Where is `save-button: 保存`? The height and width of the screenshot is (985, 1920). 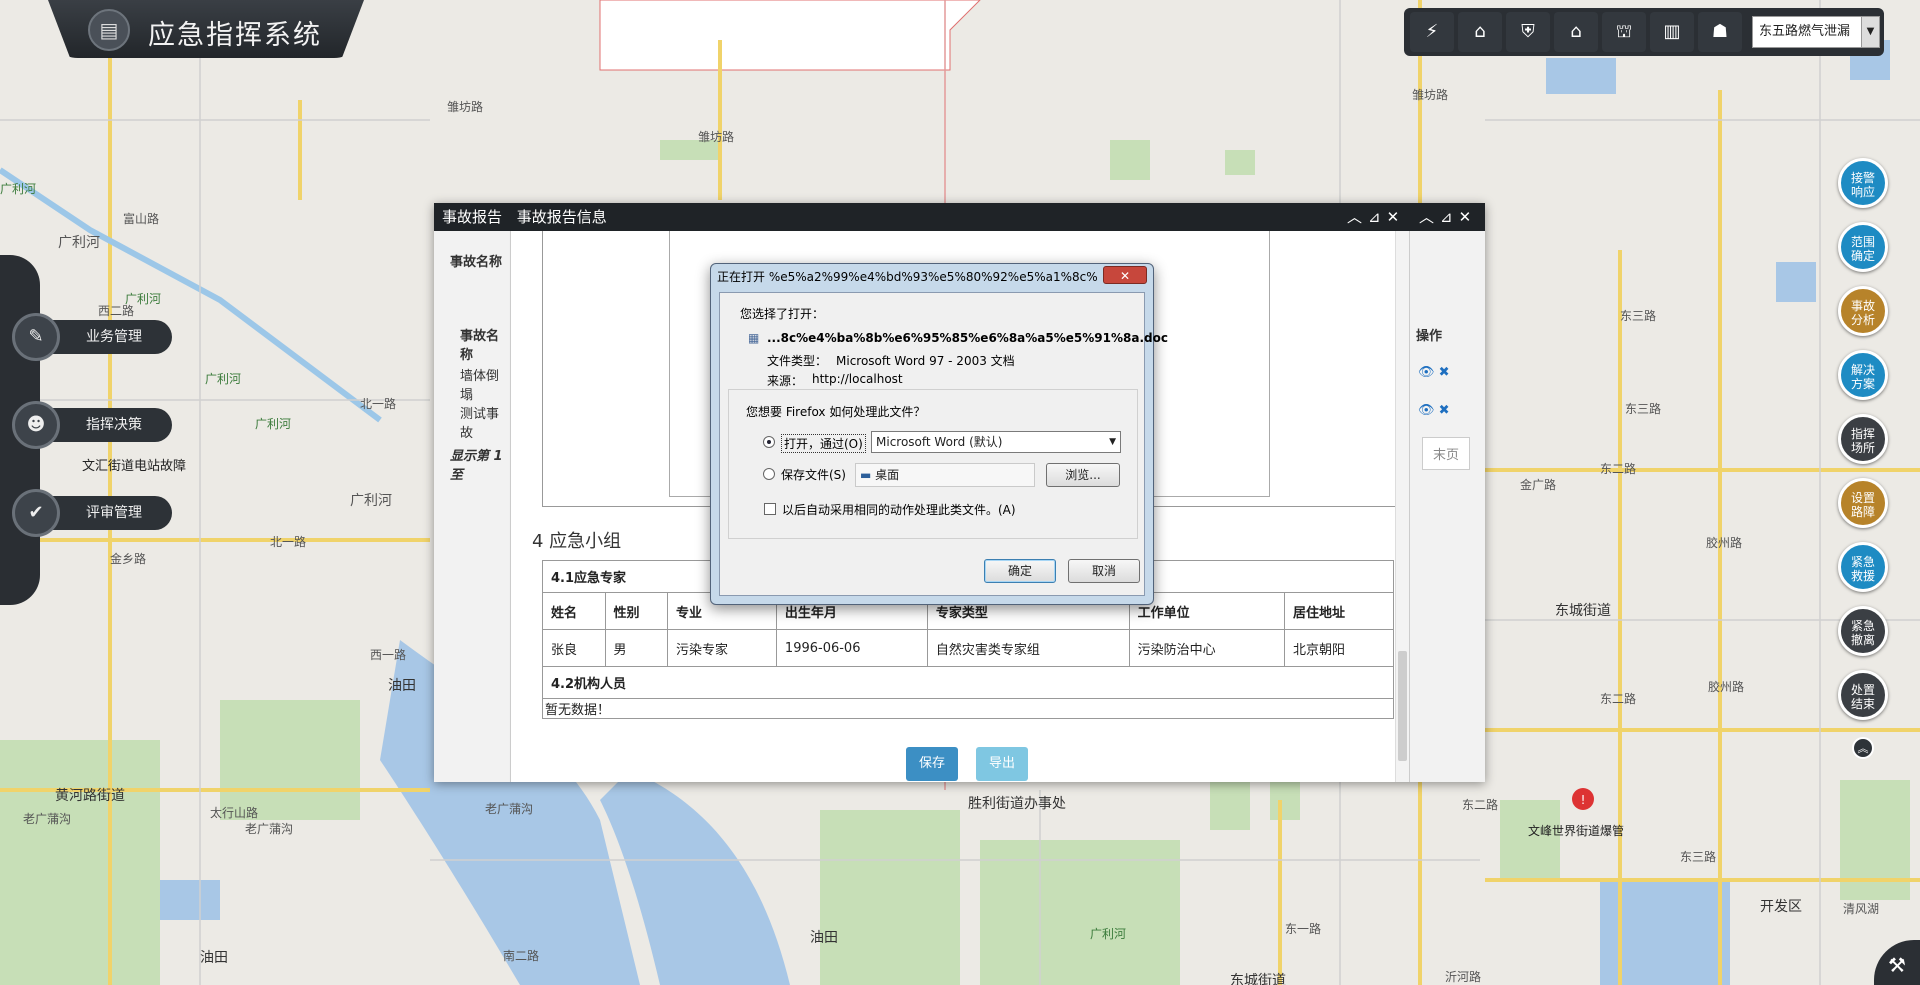 save-button: 保存 is located at coordinates (932, 764).